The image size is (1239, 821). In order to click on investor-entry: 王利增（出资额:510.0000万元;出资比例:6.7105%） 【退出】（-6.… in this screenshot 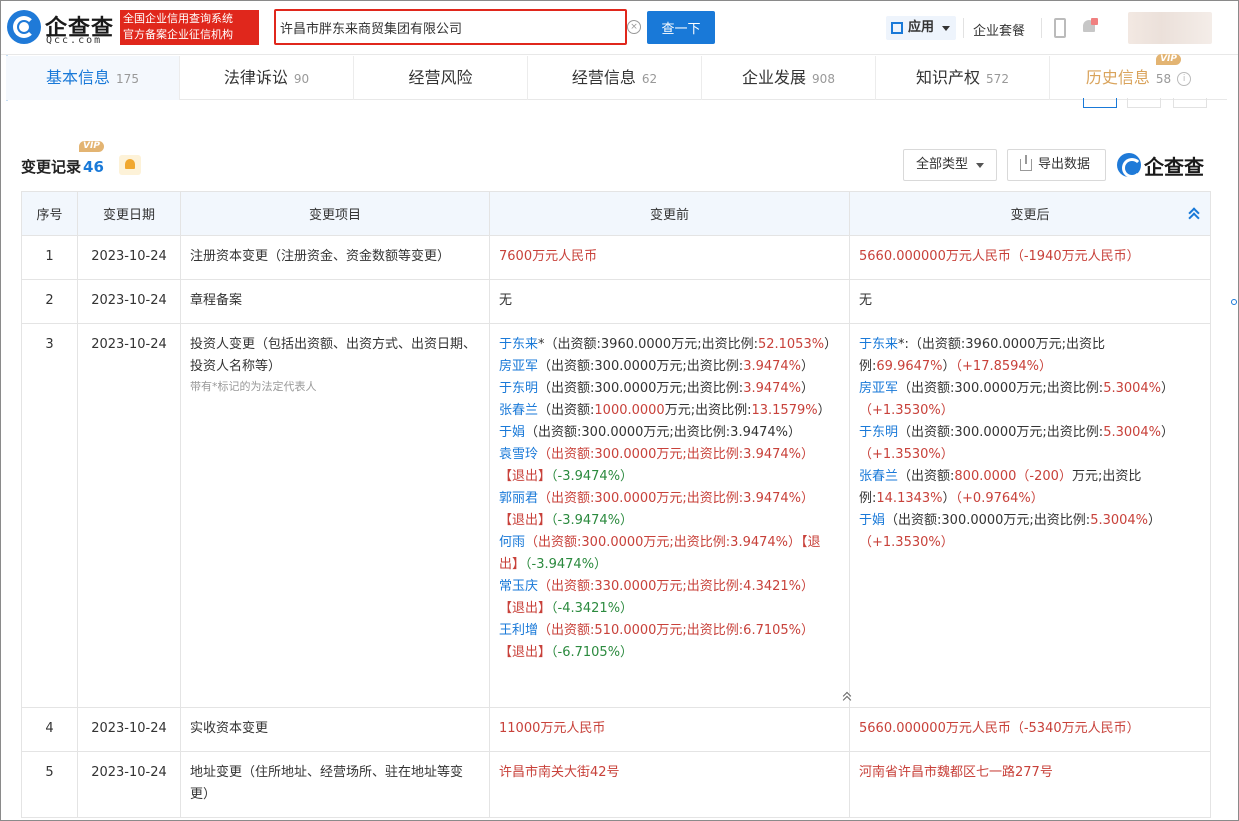, I will do `click(669, 642)`.